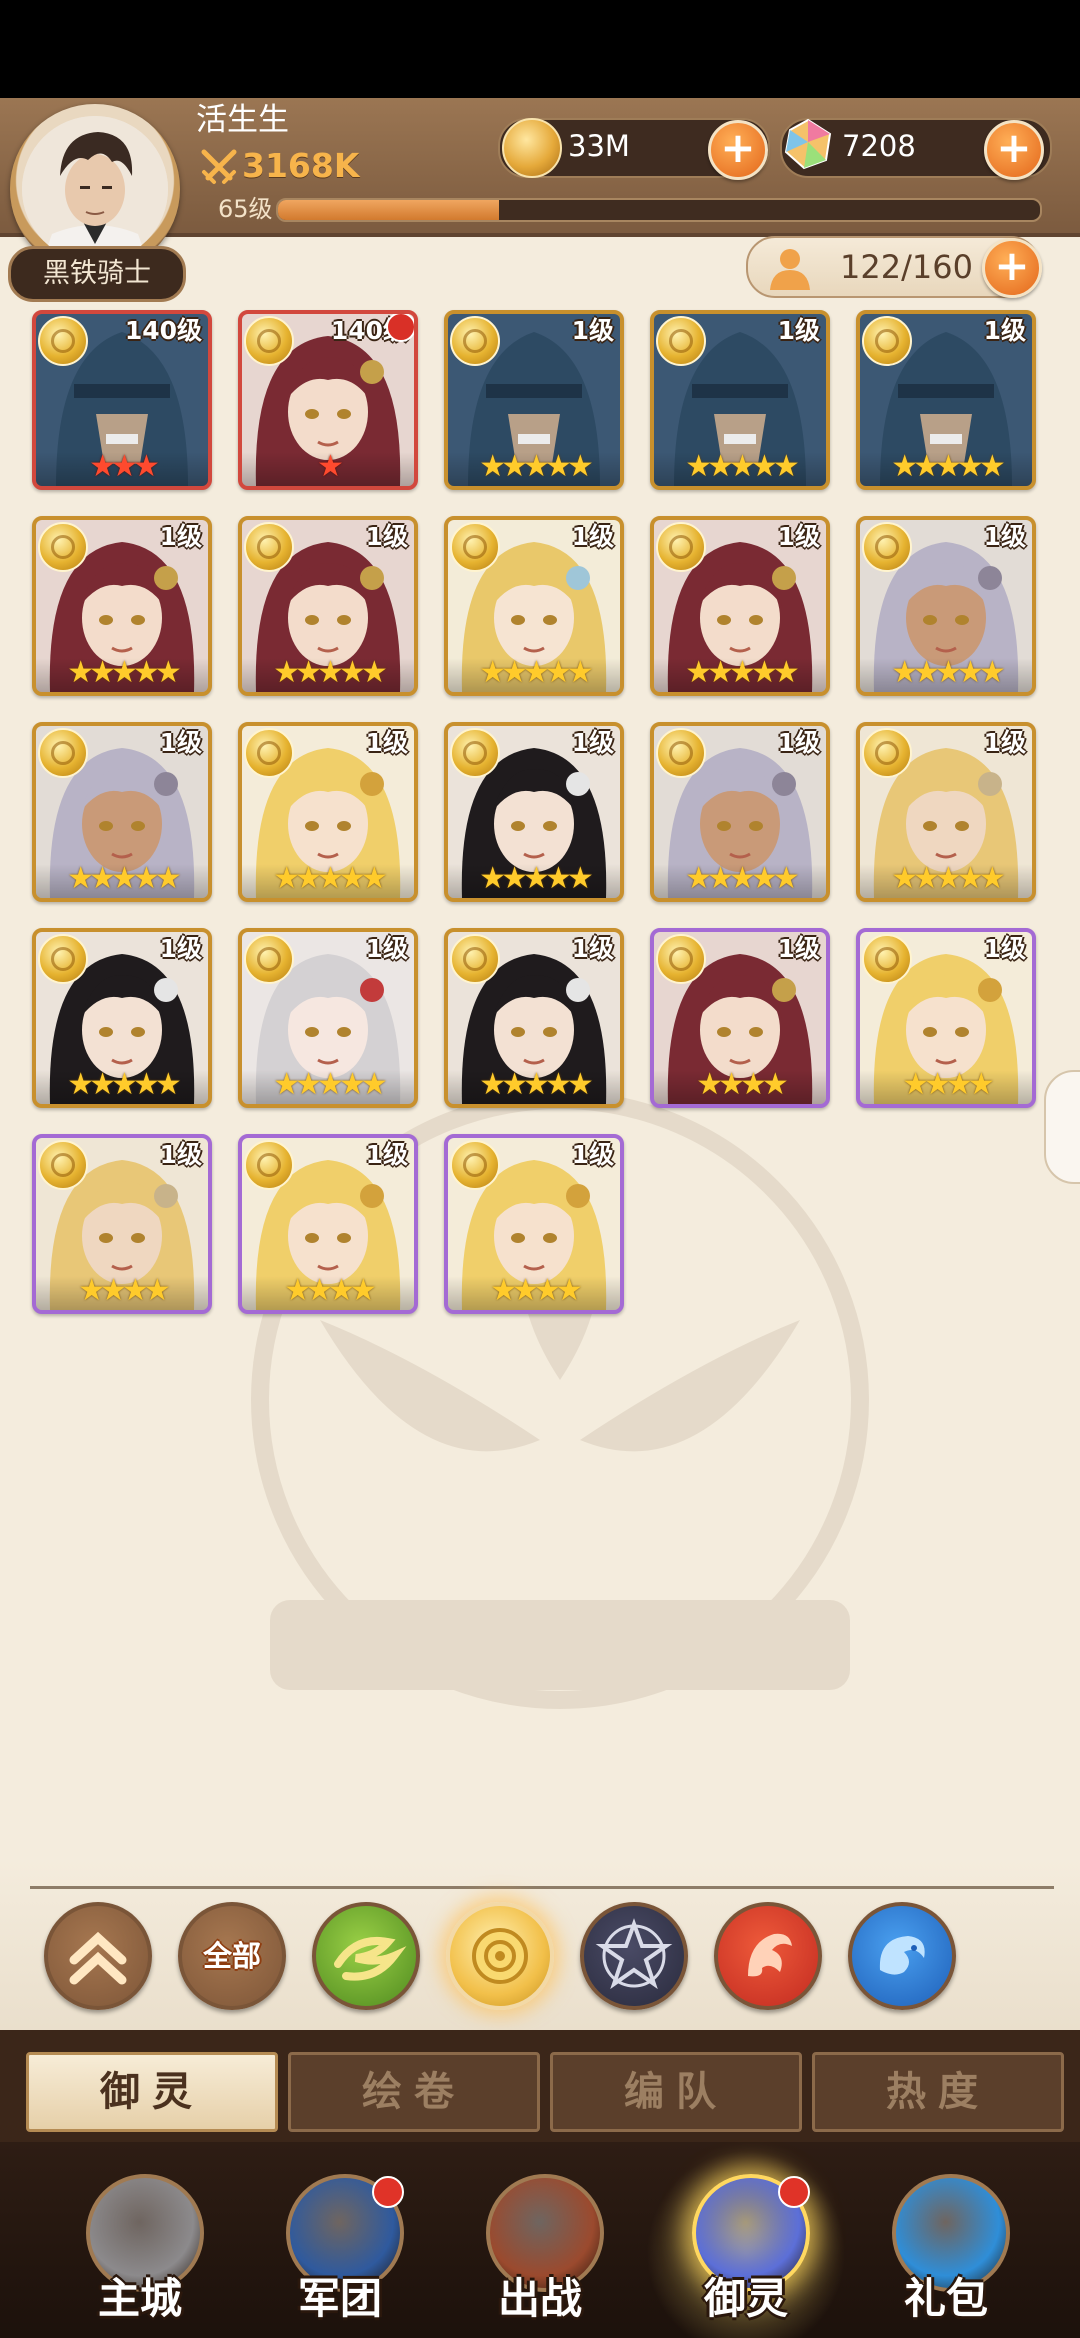  What do you see at coordinates (1062, 1127) in the screenshot?
I see `side-scroll-handle` at bounding box center [1062, 1127].